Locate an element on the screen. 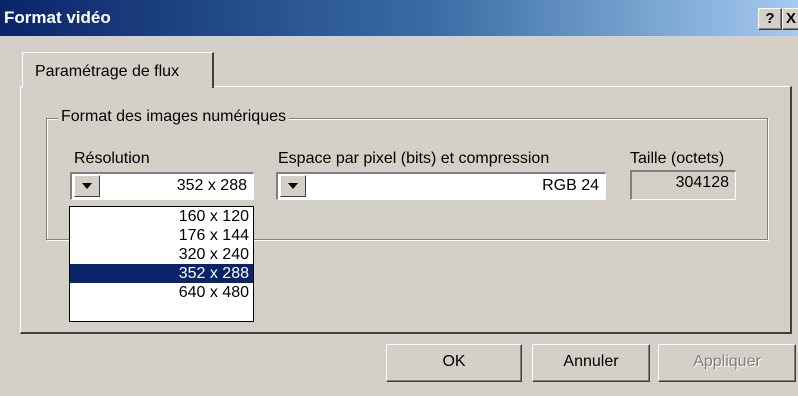 The height and width of the screenshot is (396, 798). resolution-select: 352 x 288 is located at coordinates (162, 186).